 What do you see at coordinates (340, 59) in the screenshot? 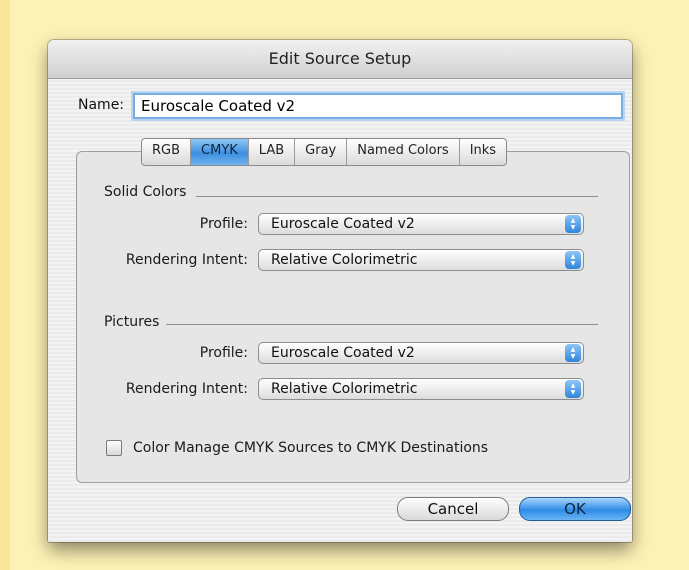
I see `dialog-title: Edit Source Setup` at bounding box center [340, 59].